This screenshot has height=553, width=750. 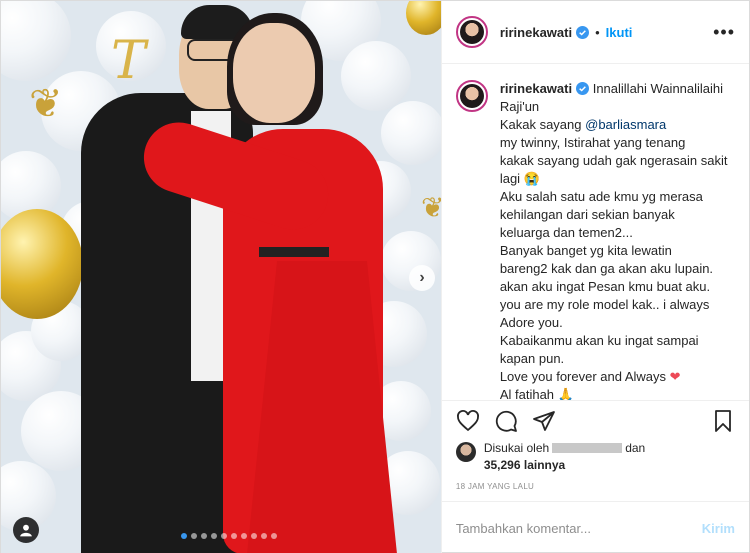 I want to click on avatar, so click(x=471, y=32).